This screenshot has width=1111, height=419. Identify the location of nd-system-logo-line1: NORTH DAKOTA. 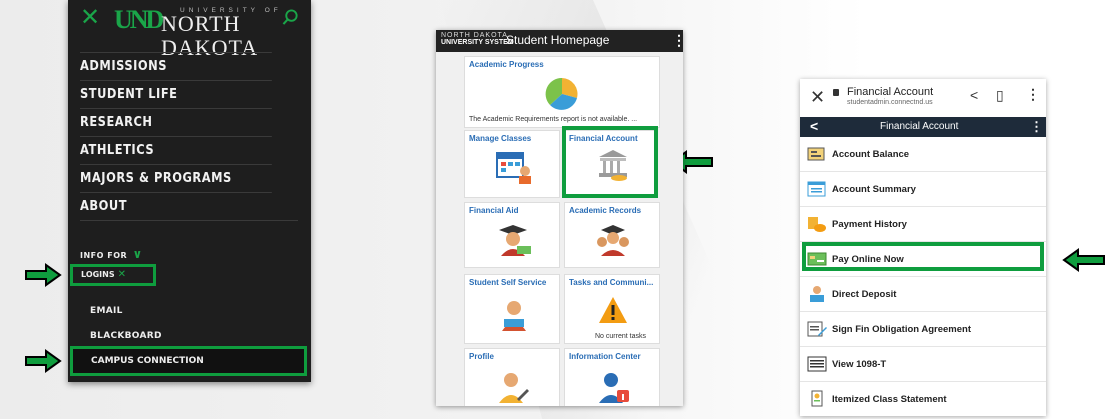
(474, 35).